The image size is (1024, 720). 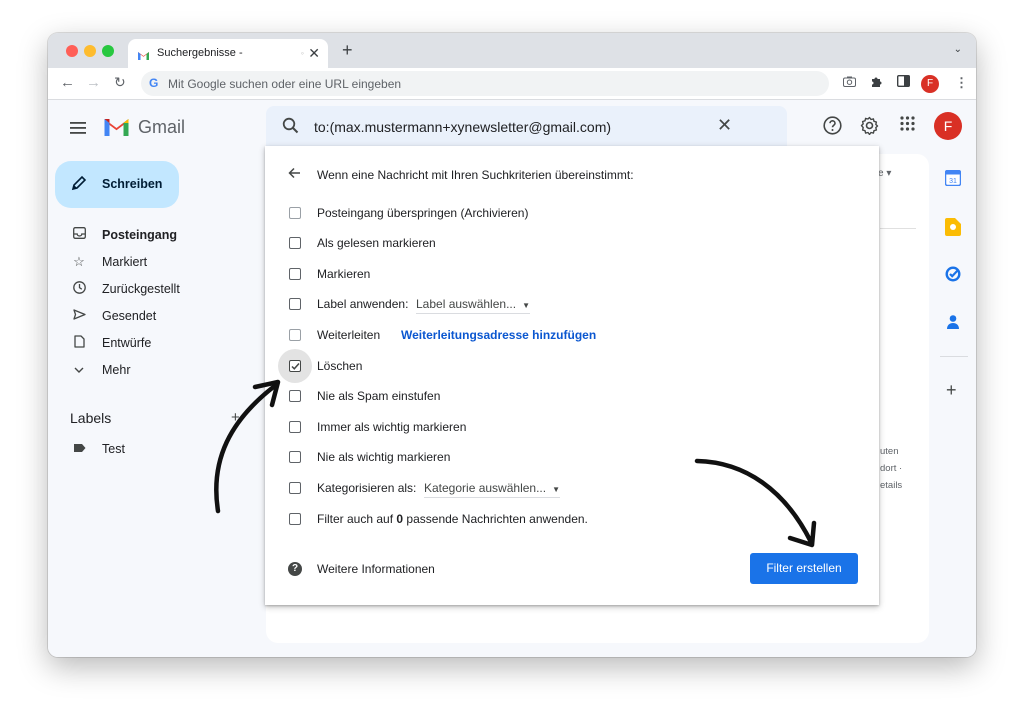 I want to click on nav-label: Zurückgestellt, so click(x=141, y=289).